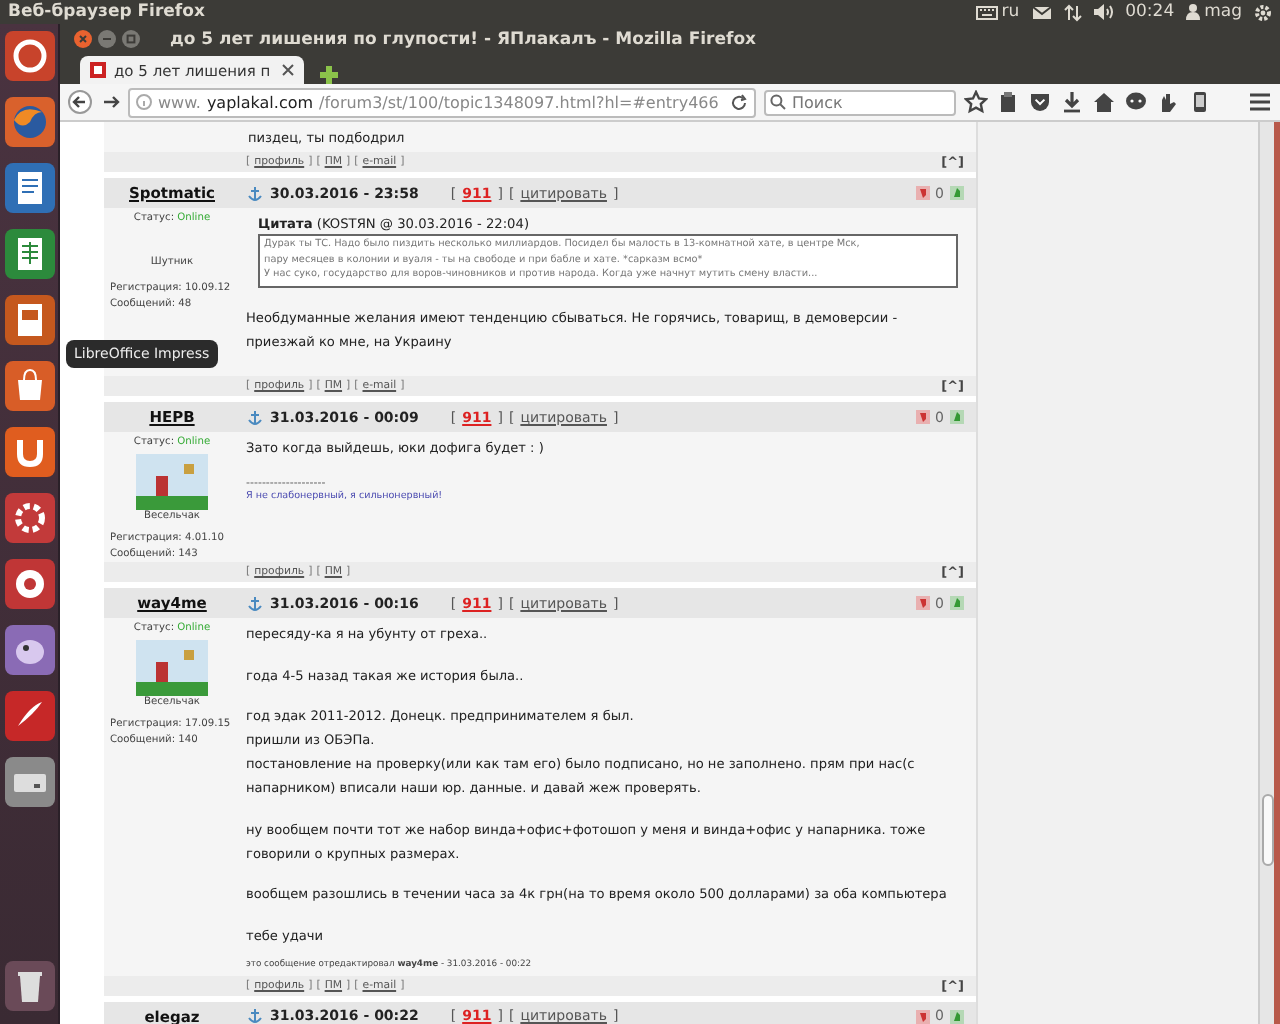 This screenshot has width=1280, height=1024. Describe the element at coordinates (29, 188) in the screenshot. I see `document-icon` at that location.